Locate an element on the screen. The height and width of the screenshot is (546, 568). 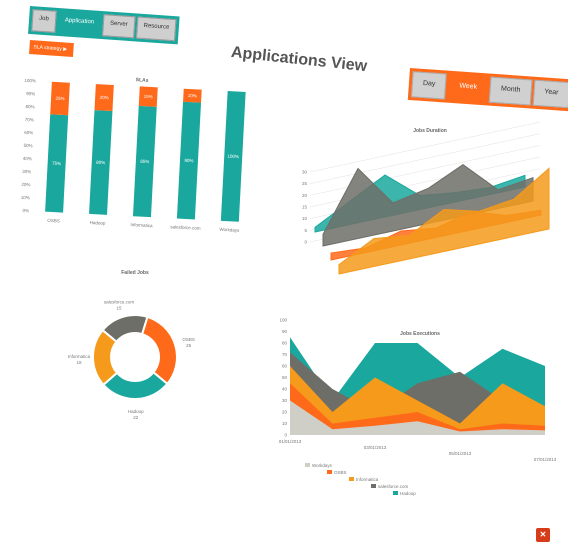
donut-slice-name: salesforce.com is located at coordinates (119, 301).